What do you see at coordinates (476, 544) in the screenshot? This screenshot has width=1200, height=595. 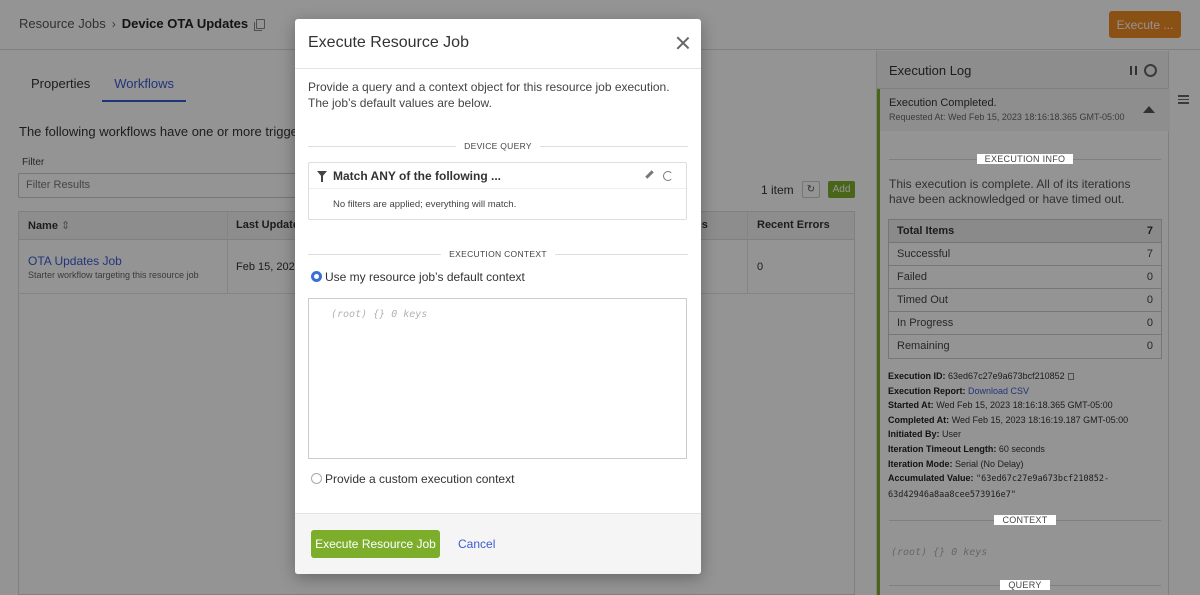 I see `cancel-button: Cancel` at bounding box center [476, 544].